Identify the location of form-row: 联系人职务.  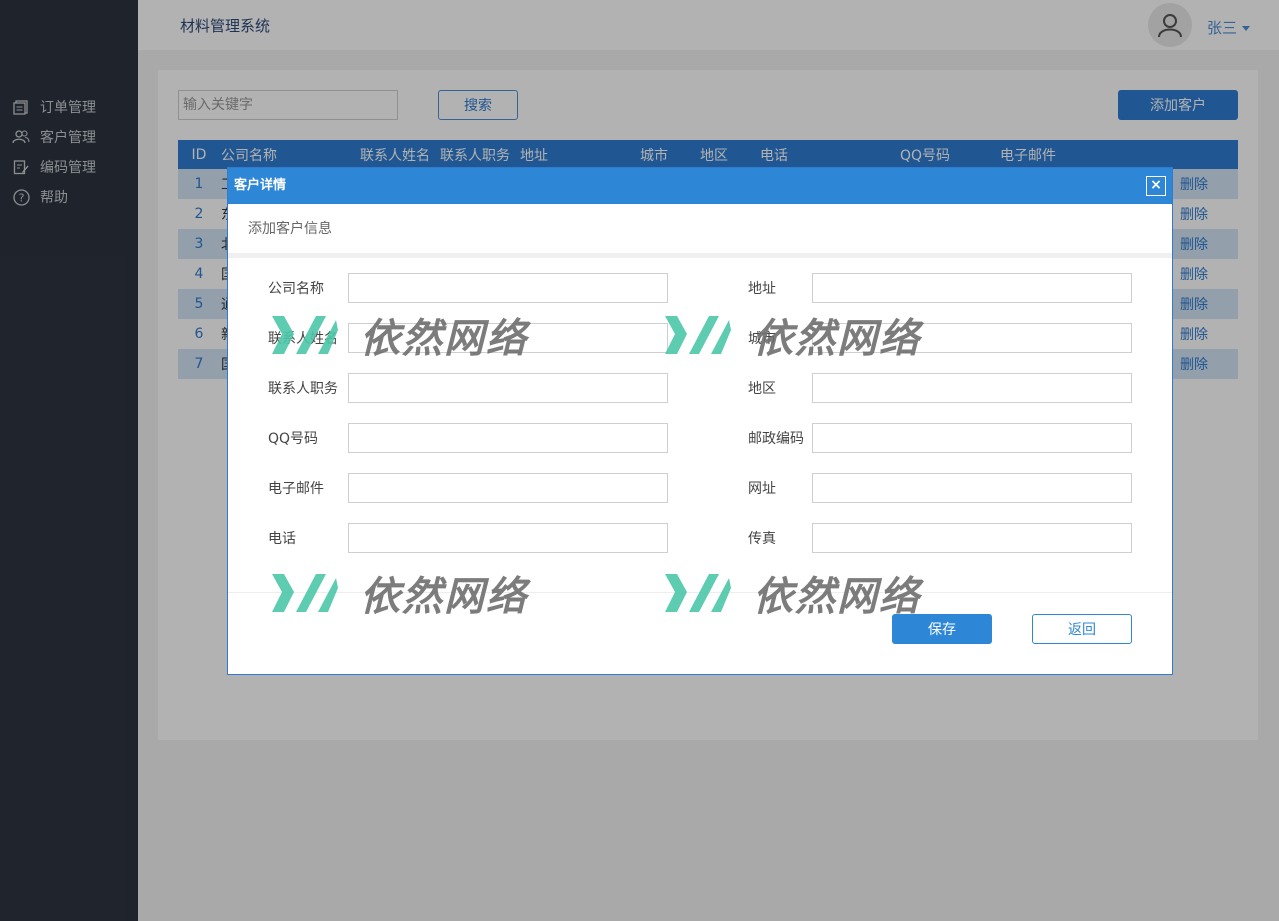
(468, 388).